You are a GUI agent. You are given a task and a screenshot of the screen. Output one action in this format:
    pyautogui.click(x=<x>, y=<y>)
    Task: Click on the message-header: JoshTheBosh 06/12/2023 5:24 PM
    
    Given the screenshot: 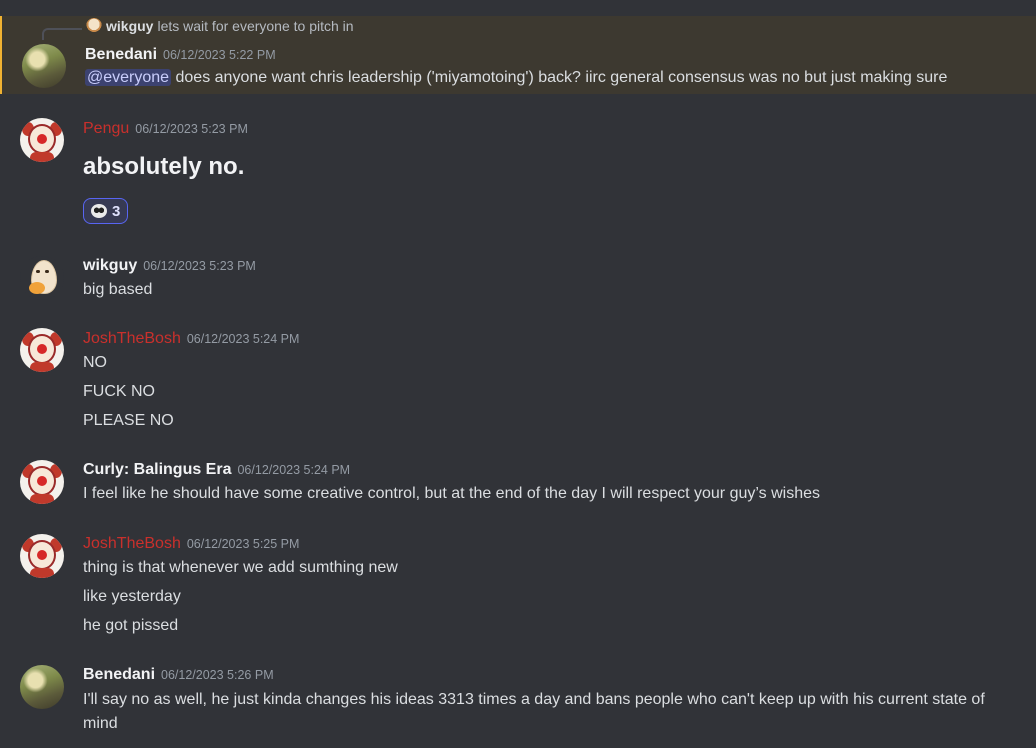 What is the action you would take?
    pyautogui.click(x=191, y=339)
    